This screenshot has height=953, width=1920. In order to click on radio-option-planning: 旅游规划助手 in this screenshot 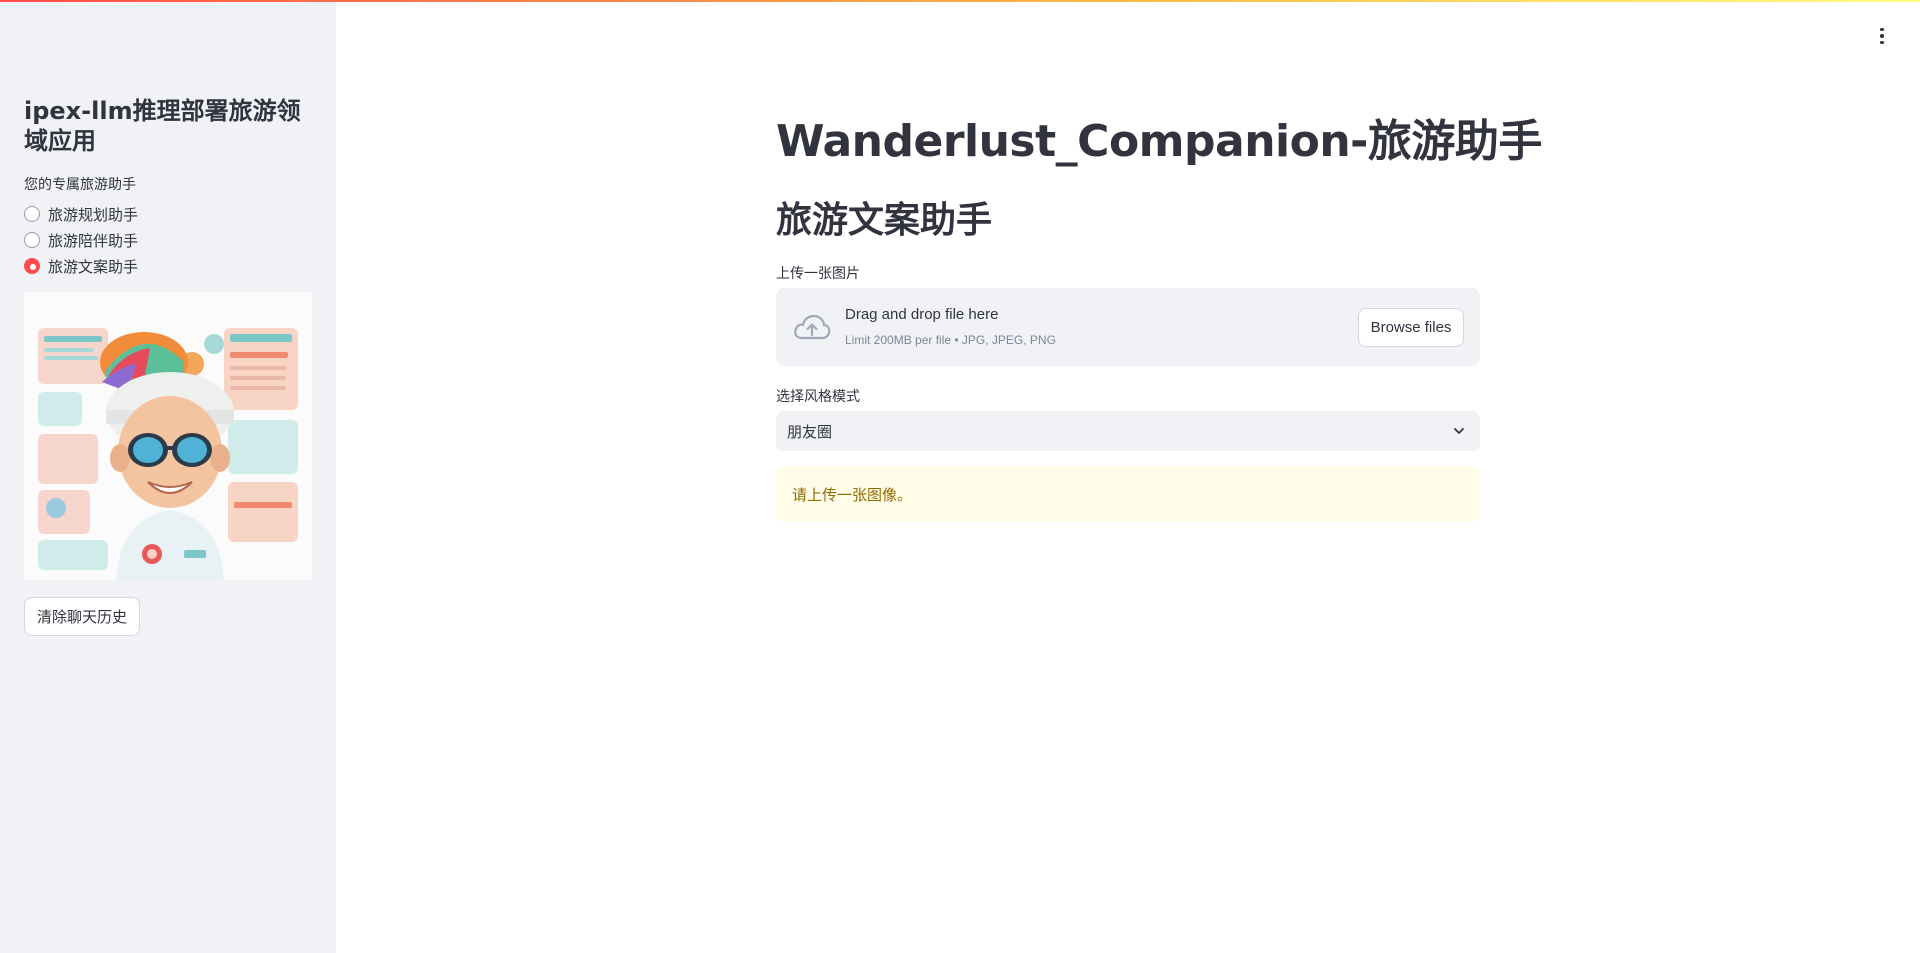, I will do `click(81, 214)`.